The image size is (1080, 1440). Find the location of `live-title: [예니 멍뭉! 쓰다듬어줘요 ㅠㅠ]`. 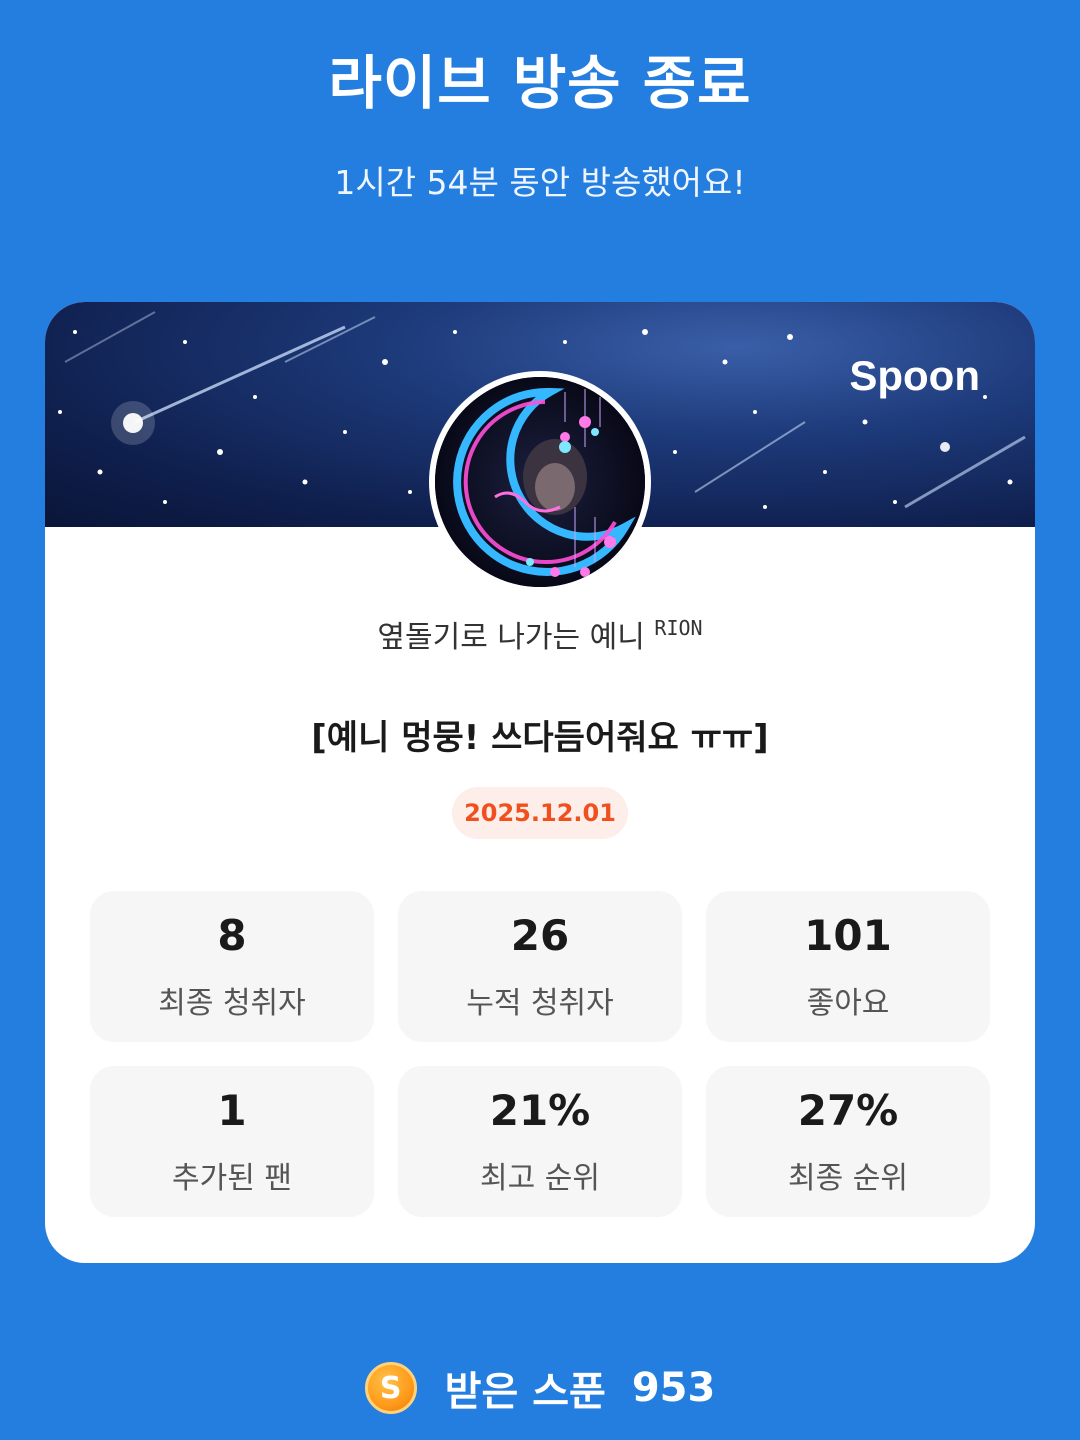

live-title: [예니 멍뭉! 쓰다듬어줘요 ㅠㅠ] is located at coordinates (540, 738).